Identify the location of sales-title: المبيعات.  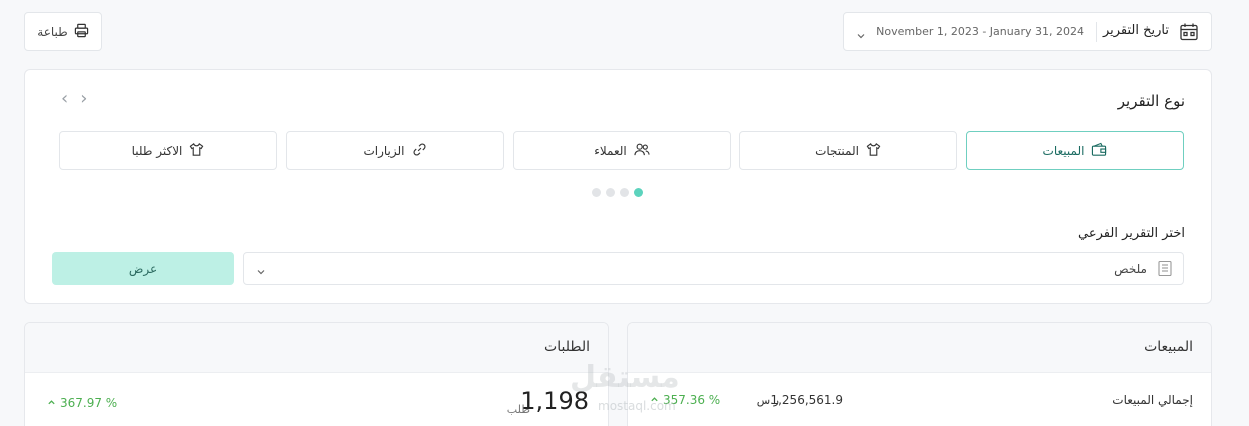
(1168, 347).